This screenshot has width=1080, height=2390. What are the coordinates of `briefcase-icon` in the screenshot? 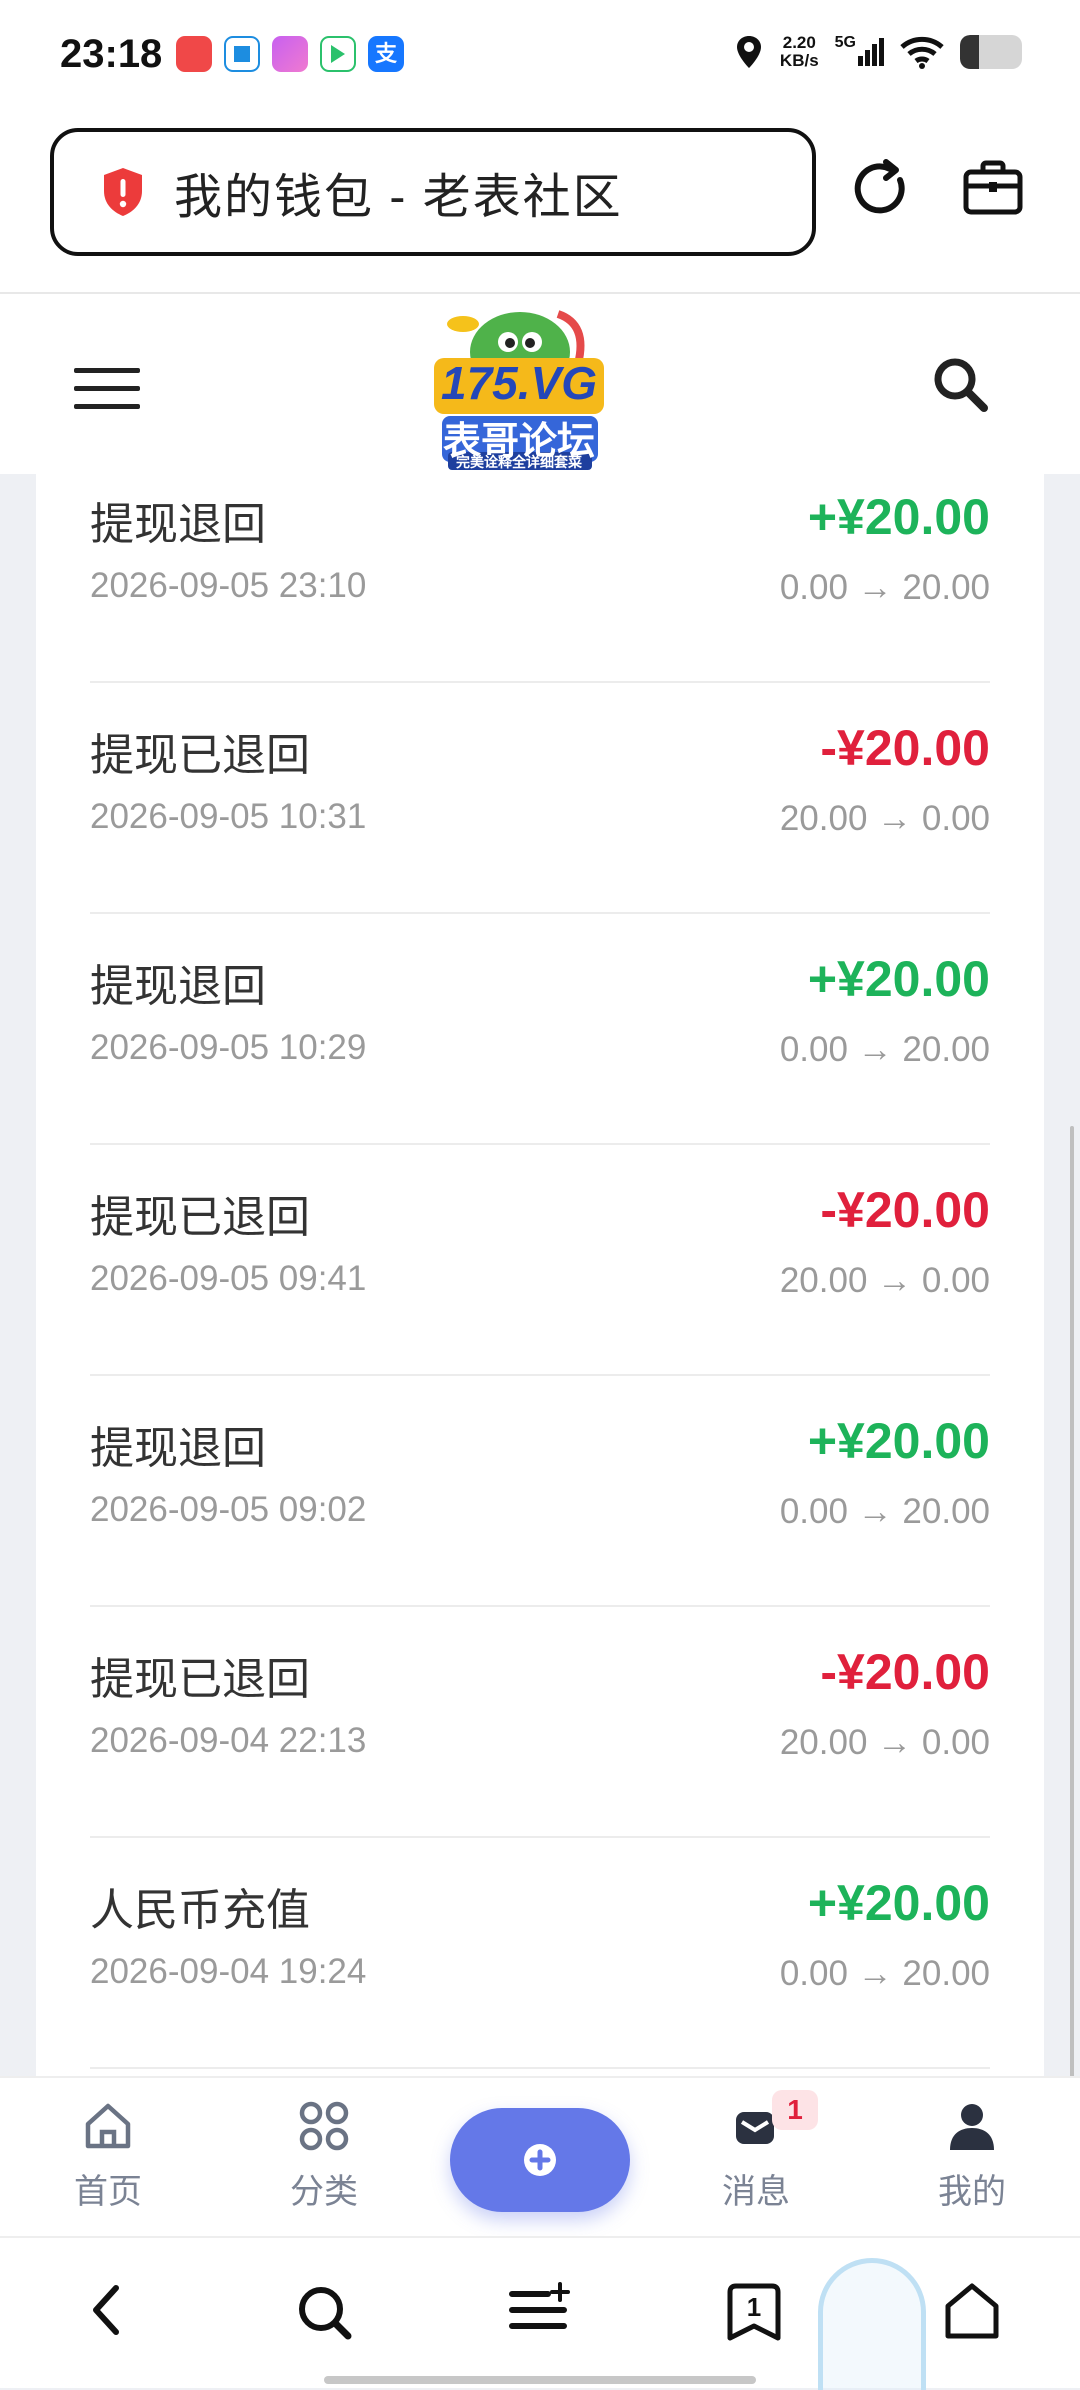 It's located at (993, 188).